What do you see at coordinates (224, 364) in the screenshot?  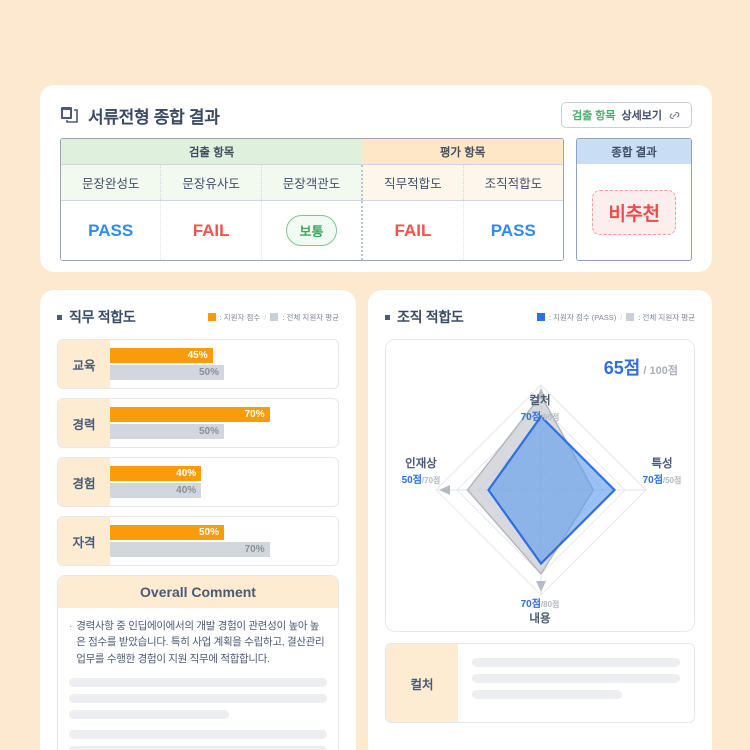 I see `bar-area: 45% 50%` at bounding box center [224, 364].